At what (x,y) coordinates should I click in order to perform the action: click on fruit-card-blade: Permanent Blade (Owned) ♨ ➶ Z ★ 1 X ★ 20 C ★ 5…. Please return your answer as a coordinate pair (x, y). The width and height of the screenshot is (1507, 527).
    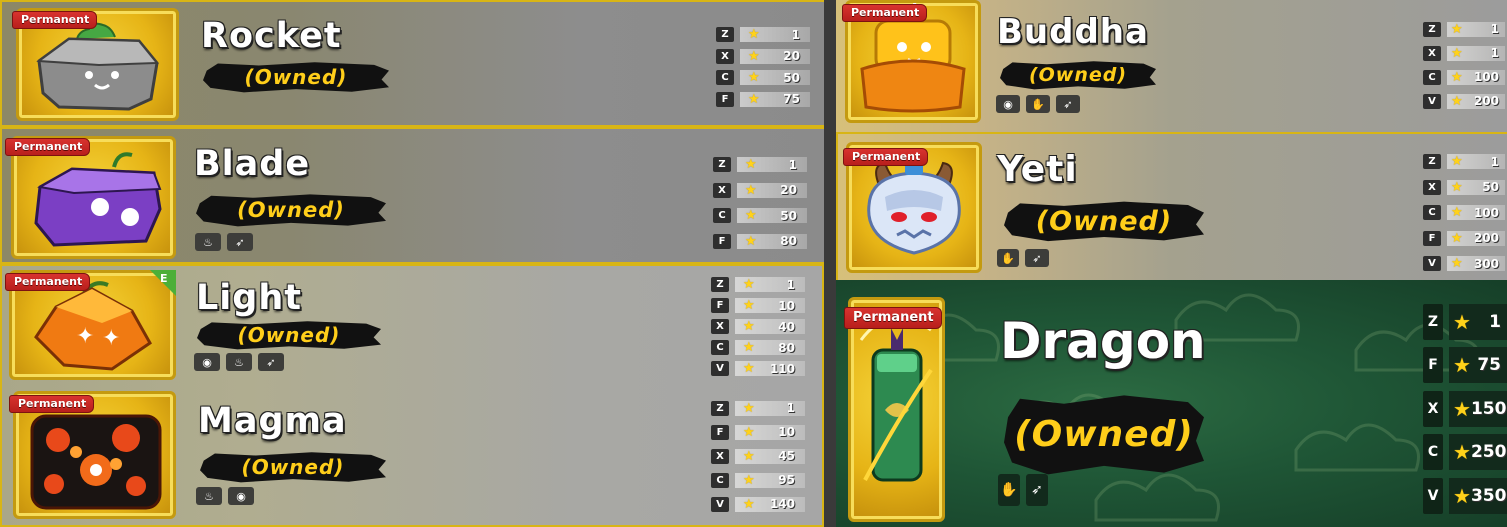
    Looking at the image, I should click on (413, 195).